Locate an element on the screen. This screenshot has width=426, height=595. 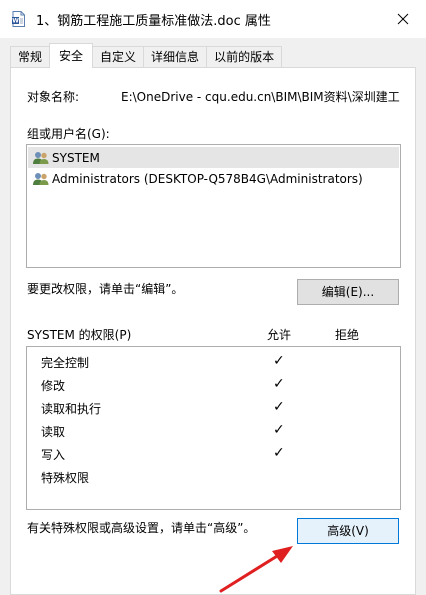
permission-row: 特殊权限 is located at coordinates (213, 477).